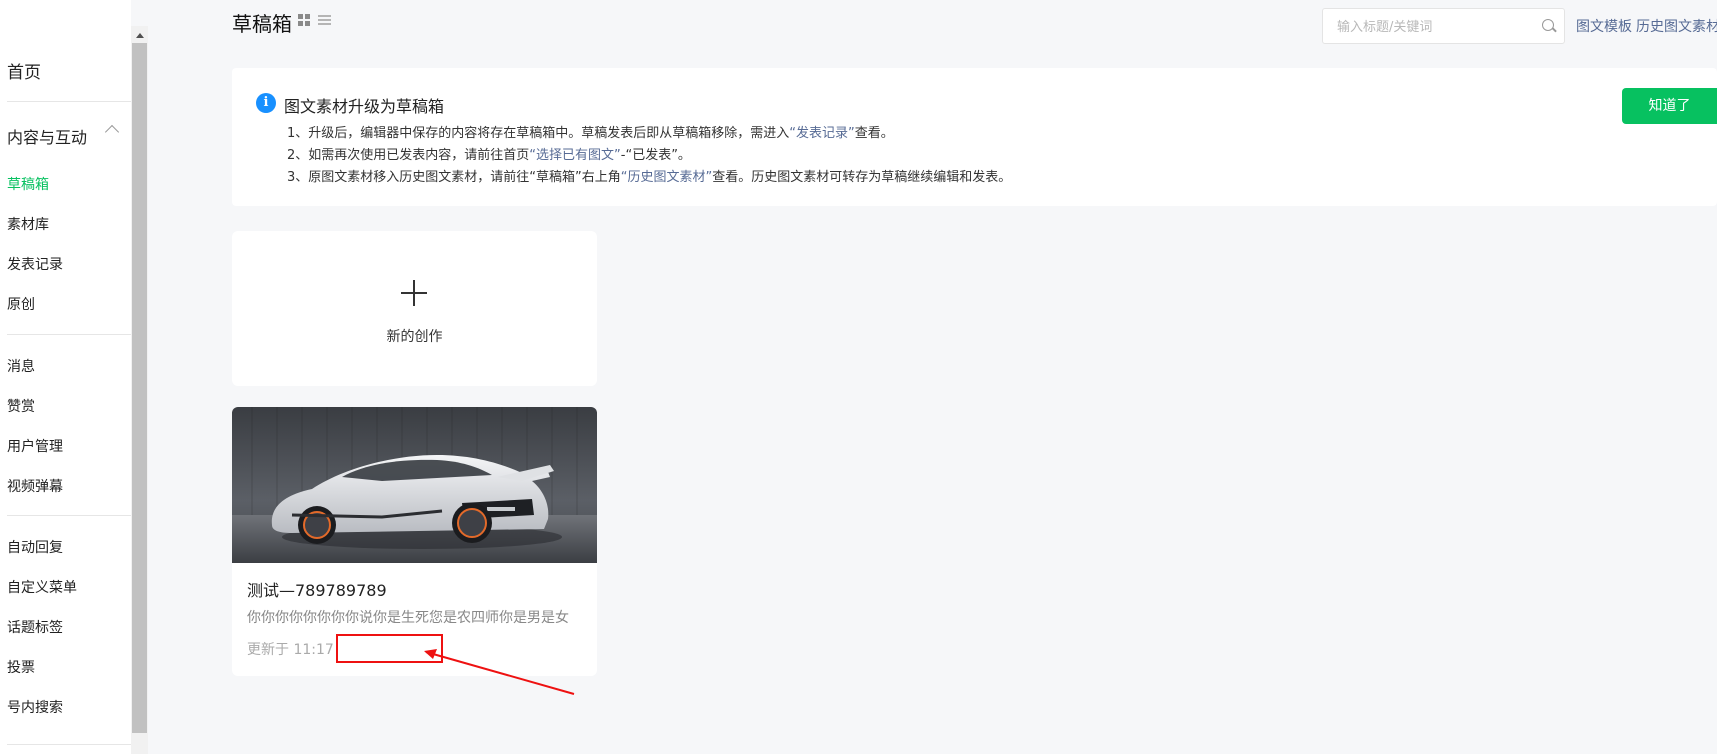 This screenshot has width=1717, height=754. I want to click on notice-line-2-text: 2、如需再次使用已发表内容，请前往首页, so click(408, 155).